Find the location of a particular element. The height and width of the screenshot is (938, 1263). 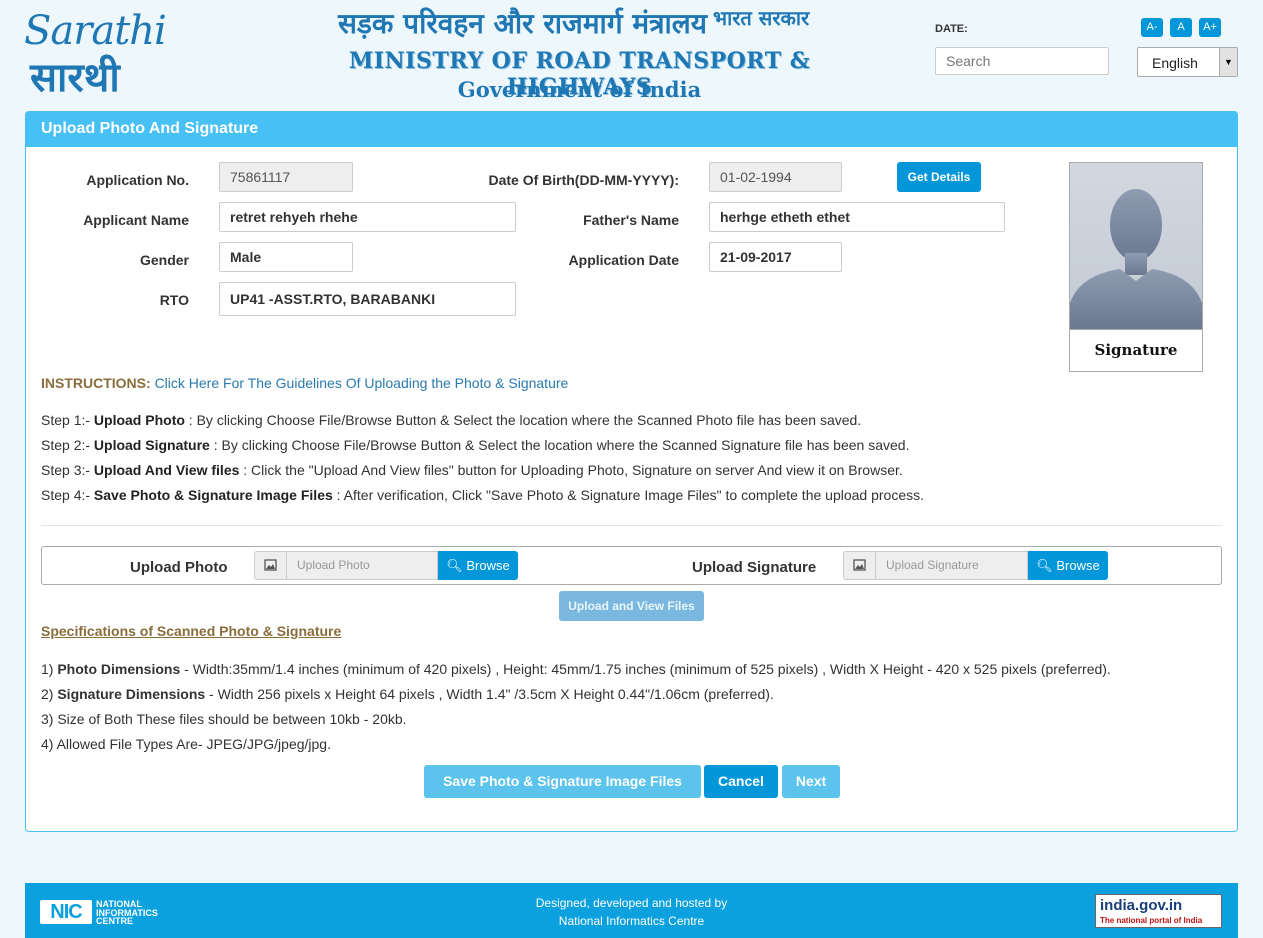

father-name-field: herhge etheth ethet is located at coordinates (857, 217).